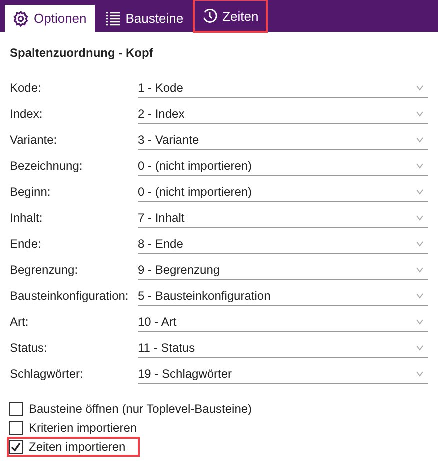 This screenshot has height=461, width=438. I want to click on field-label: Begrenzung:, so click(45, 270).